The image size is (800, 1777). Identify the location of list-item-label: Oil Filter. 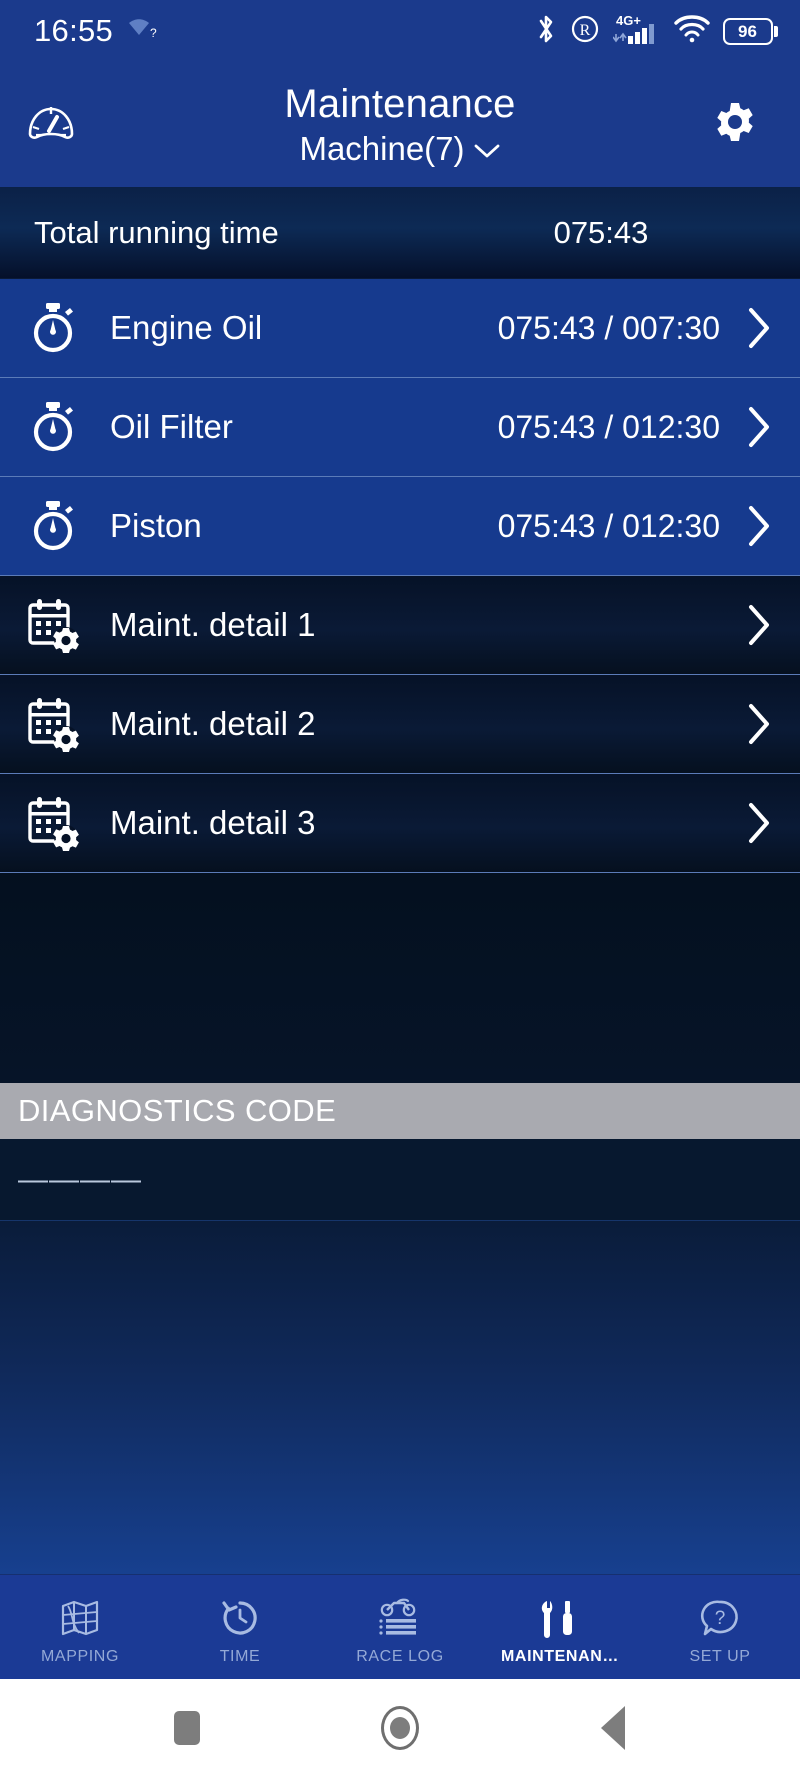
(171, 426).